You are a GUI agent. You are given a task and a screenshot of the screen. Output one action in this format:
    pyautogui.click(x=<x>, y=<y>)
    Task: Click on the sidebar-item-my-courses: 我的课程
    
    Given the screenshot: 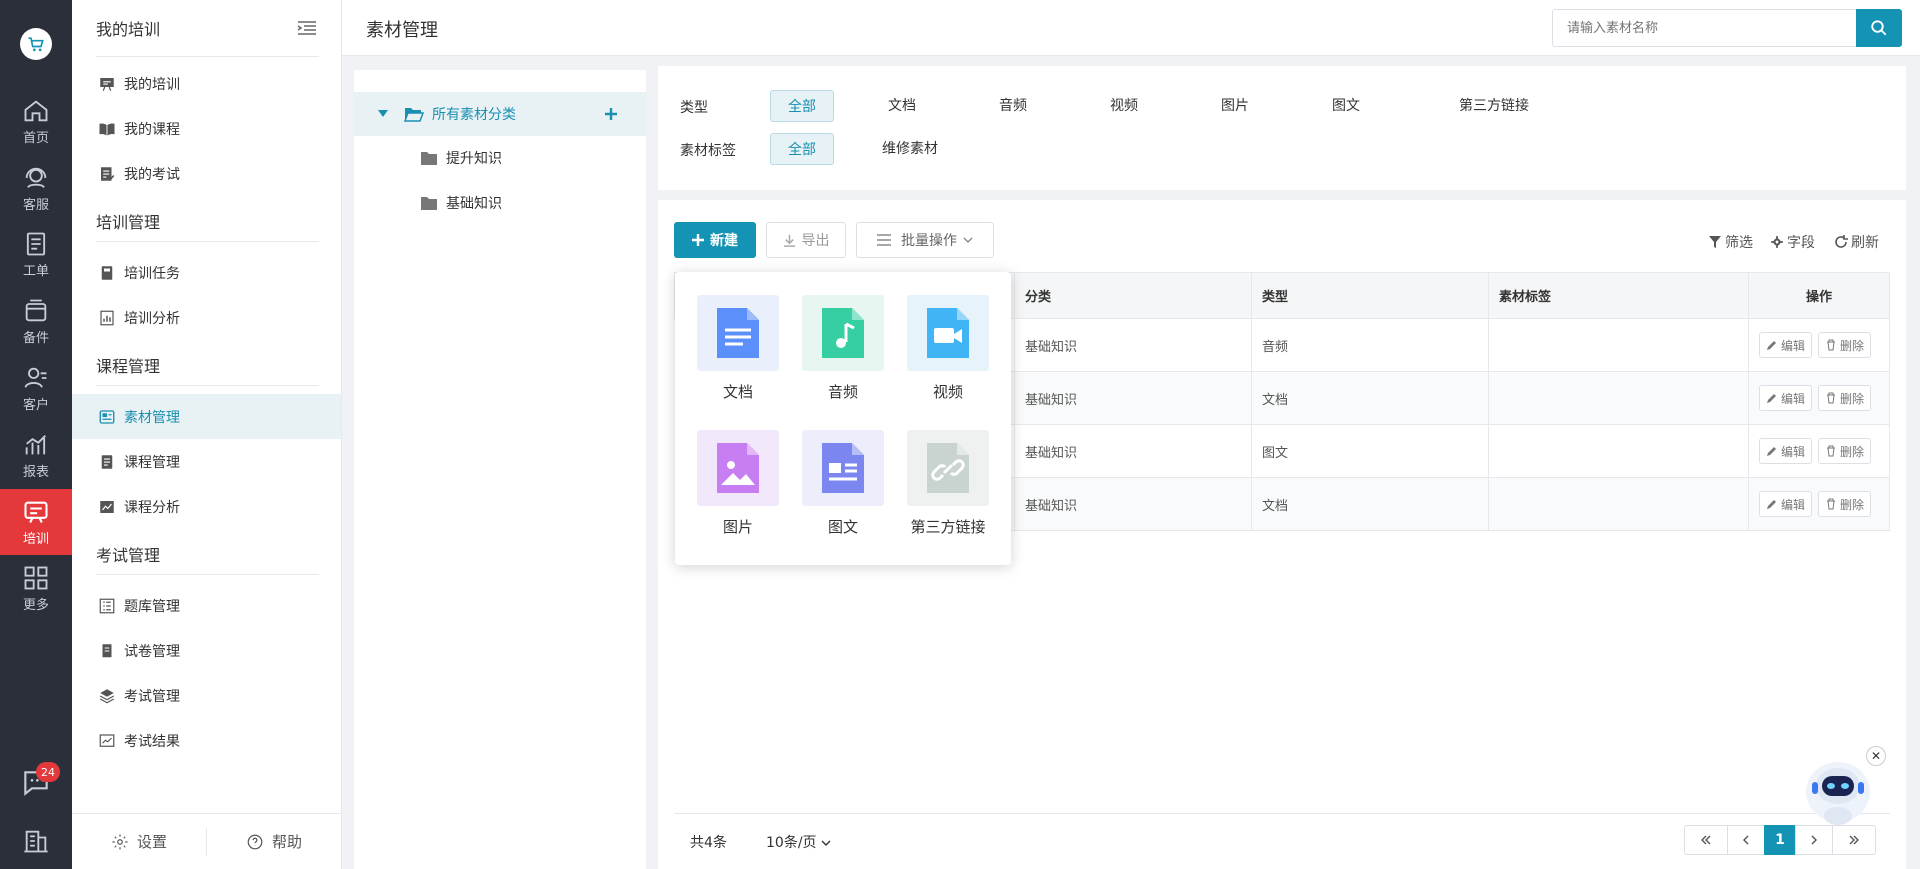 What is the action you would take?
    pyautogui.click(x=206, y=128)
    